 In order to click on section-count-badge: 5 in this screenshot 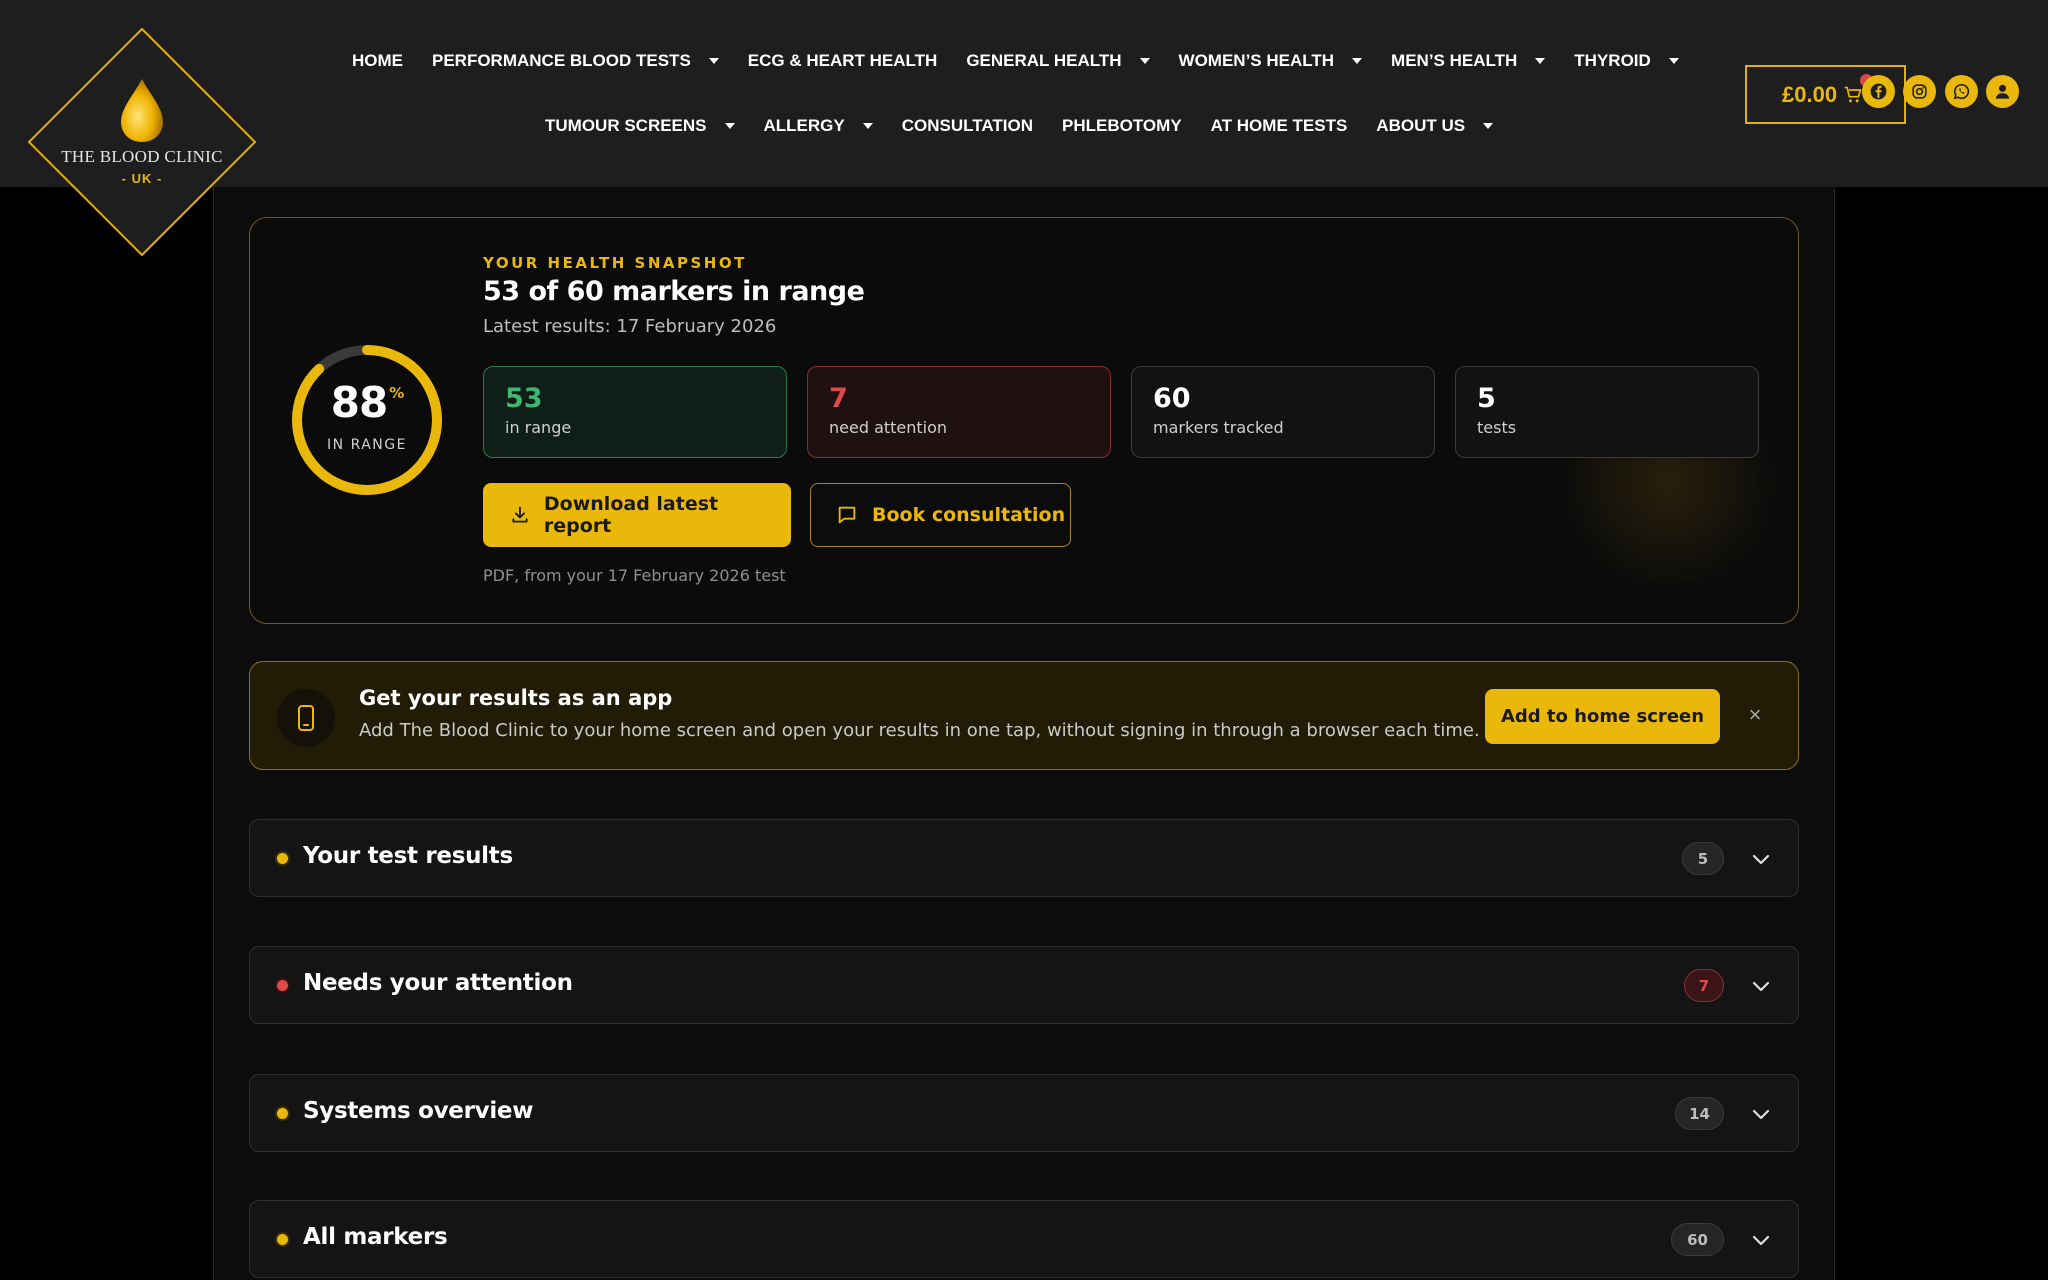, I will do `click(1703, 858)`.